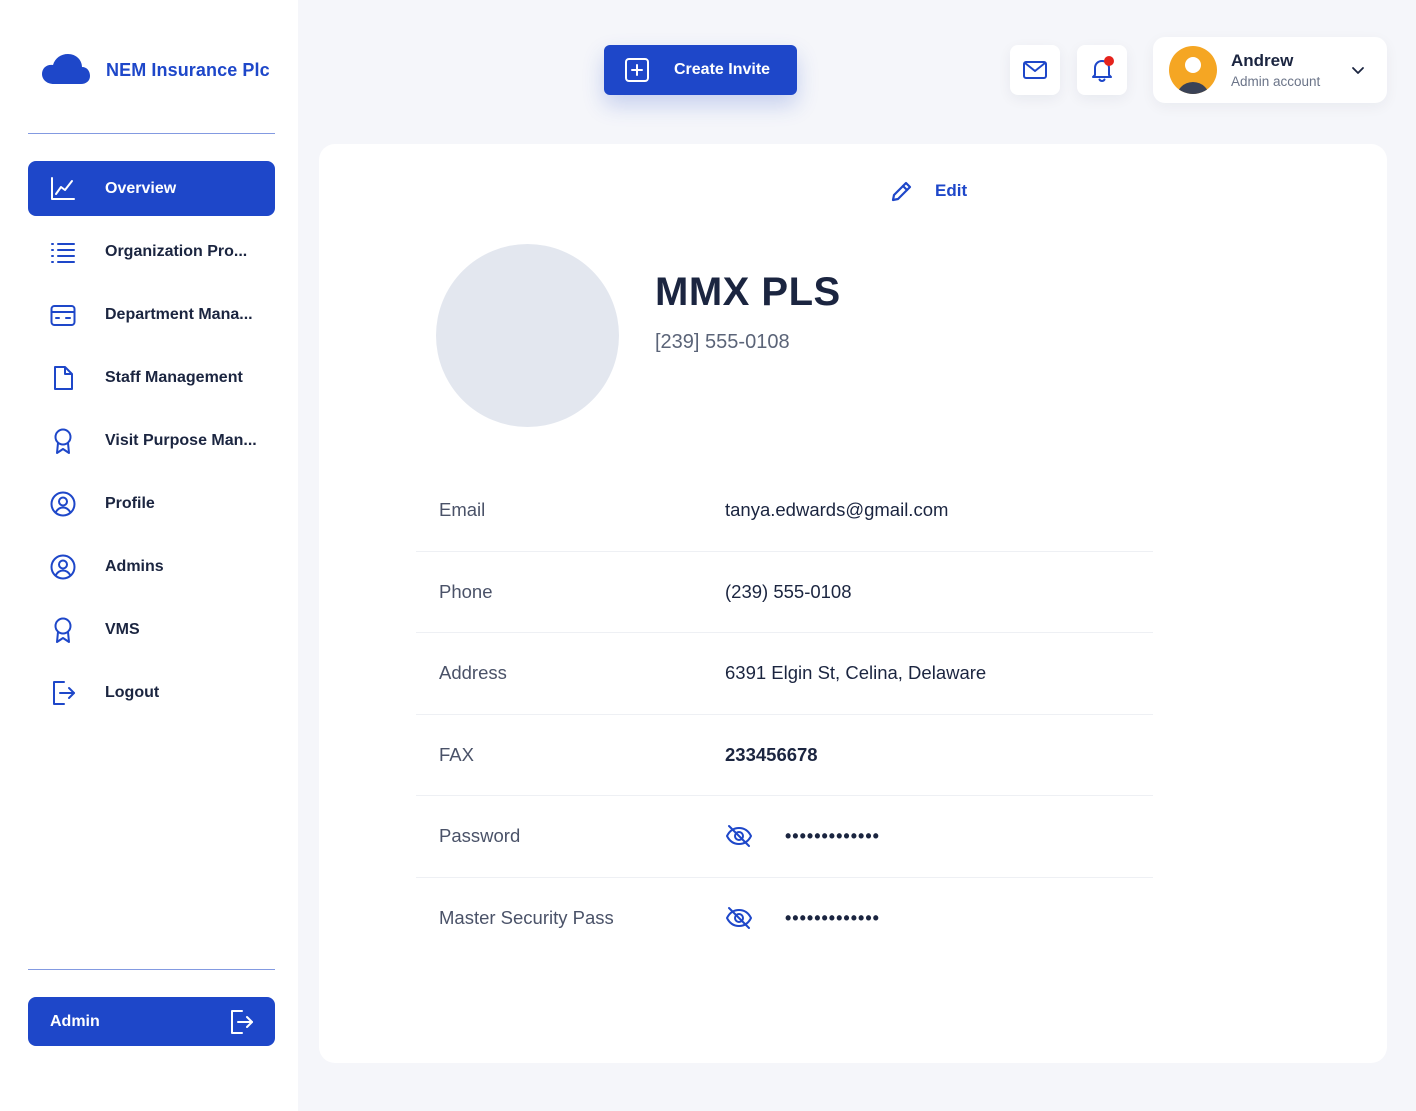 The image size is (1416, 1111). I want to click on pencil-icon, so click(901, 191).